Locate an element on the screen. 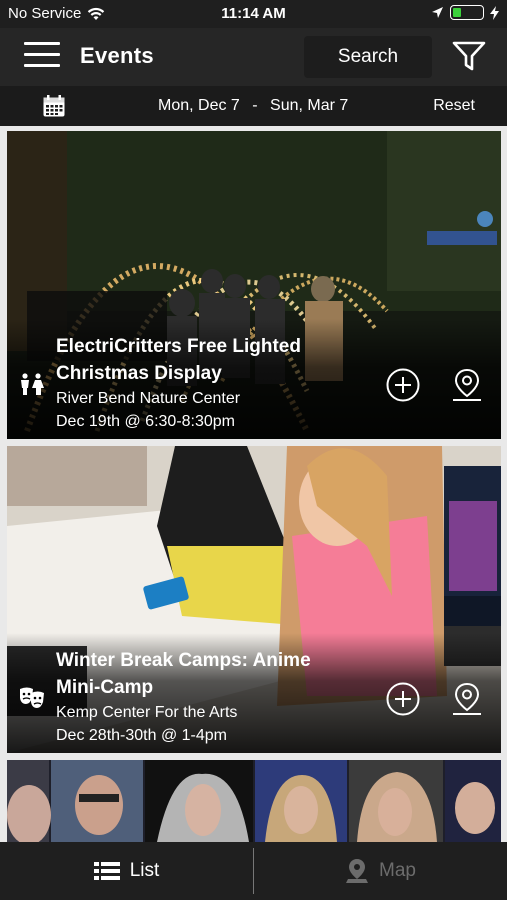 The width and height of the screenshot is (507, 900). theater-masks-icon is located at coordinates (32, 697).